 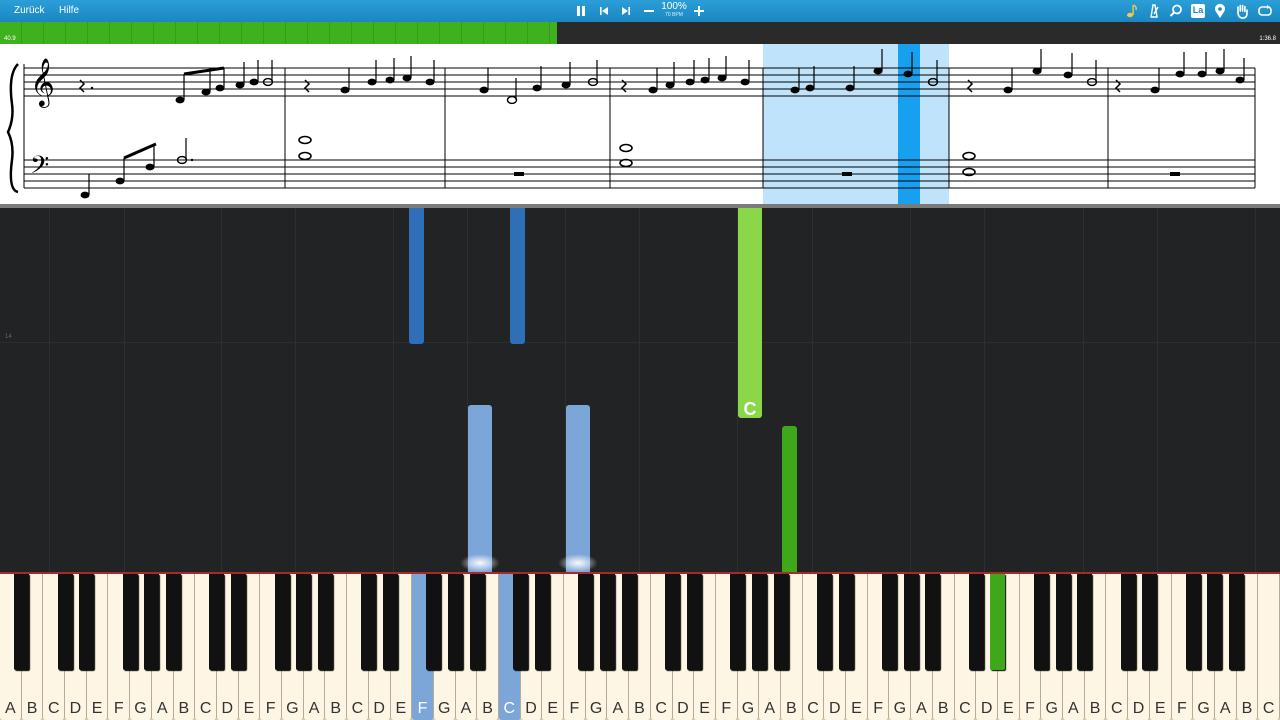 I want to click on label-icon: La, so click(x=1198, y=11).